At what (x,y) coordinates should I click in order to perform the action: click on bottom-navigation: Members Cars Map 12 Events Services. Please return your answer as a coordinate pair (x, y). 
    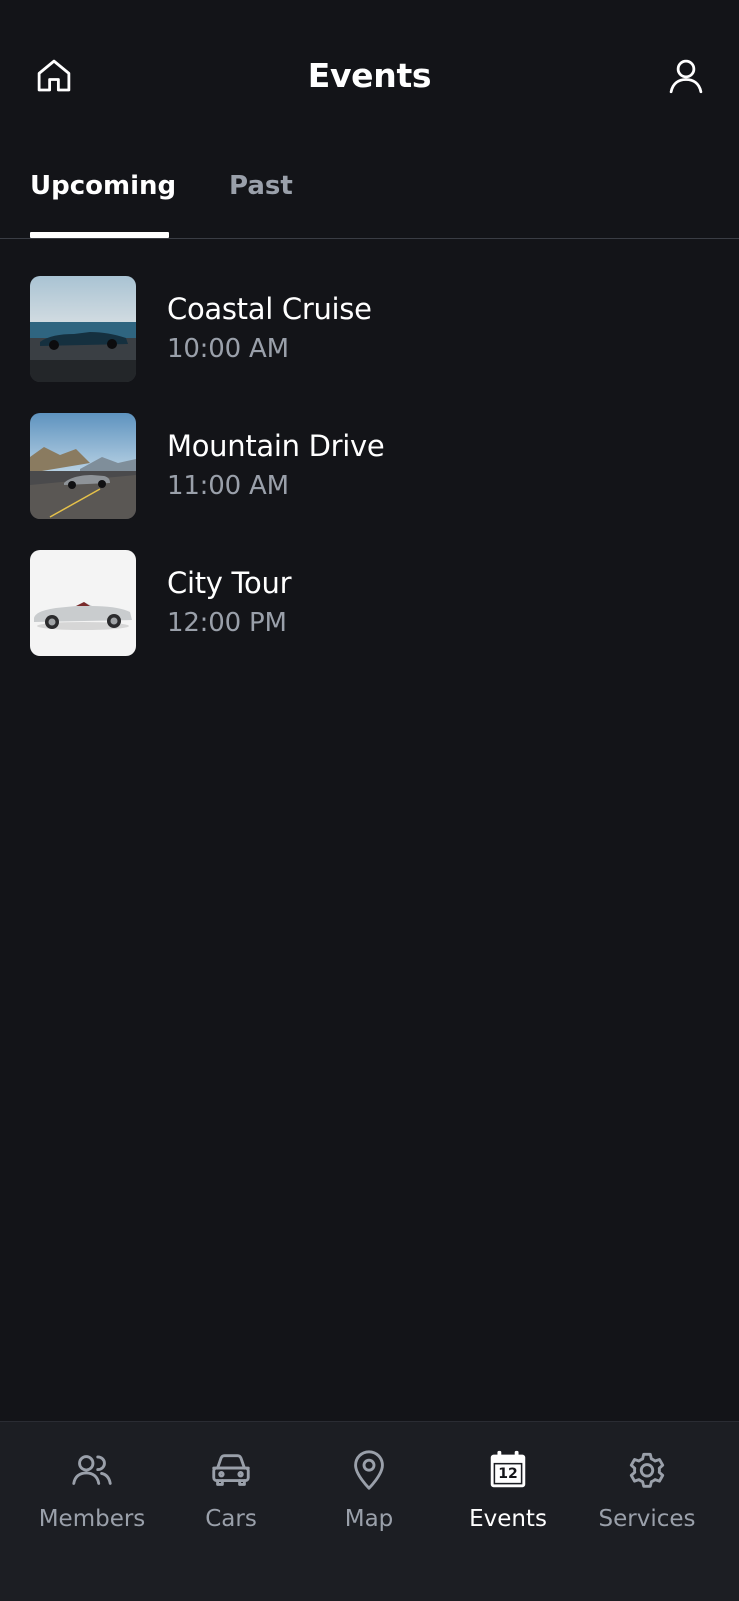
    Looking at the image, I should click on (369, 1511).